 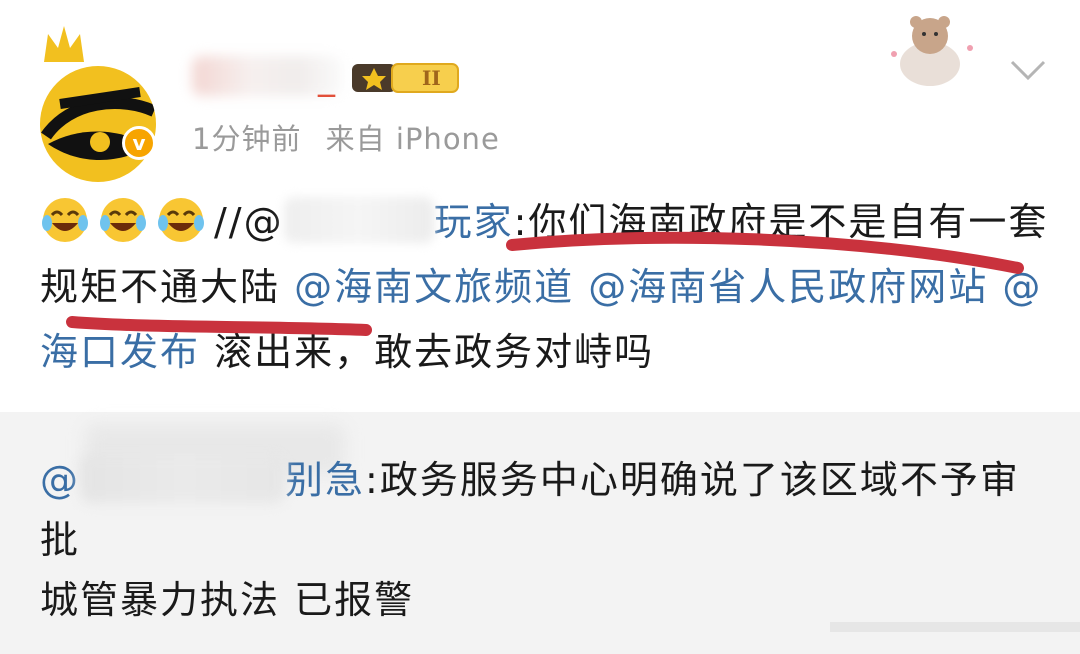 What do you see at coordinates (139, 143) in the screenshot?
I see `verified-badge-icon: v` at bounding box center [139, 143].